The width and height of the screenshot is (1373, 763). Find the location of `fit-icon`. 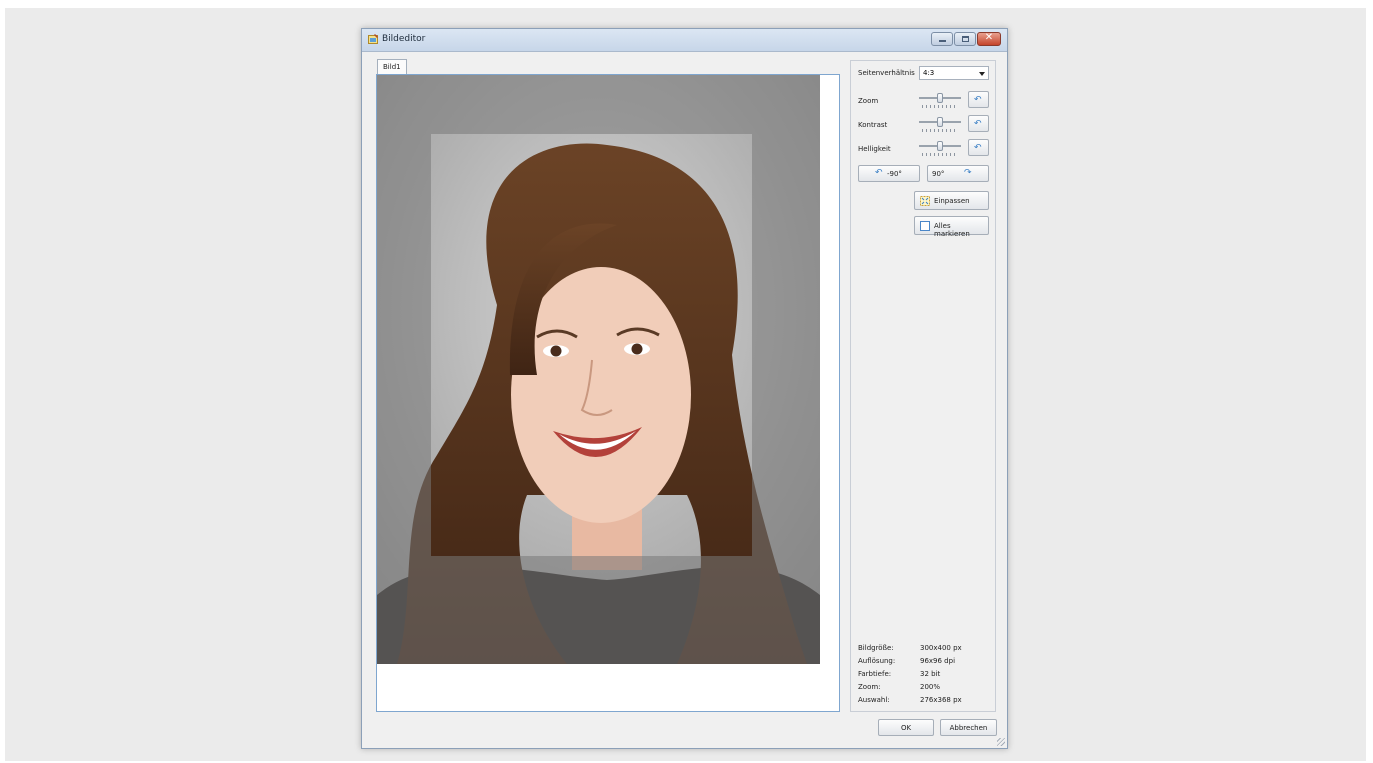

fit-icon is located at coordinates (925, 201).